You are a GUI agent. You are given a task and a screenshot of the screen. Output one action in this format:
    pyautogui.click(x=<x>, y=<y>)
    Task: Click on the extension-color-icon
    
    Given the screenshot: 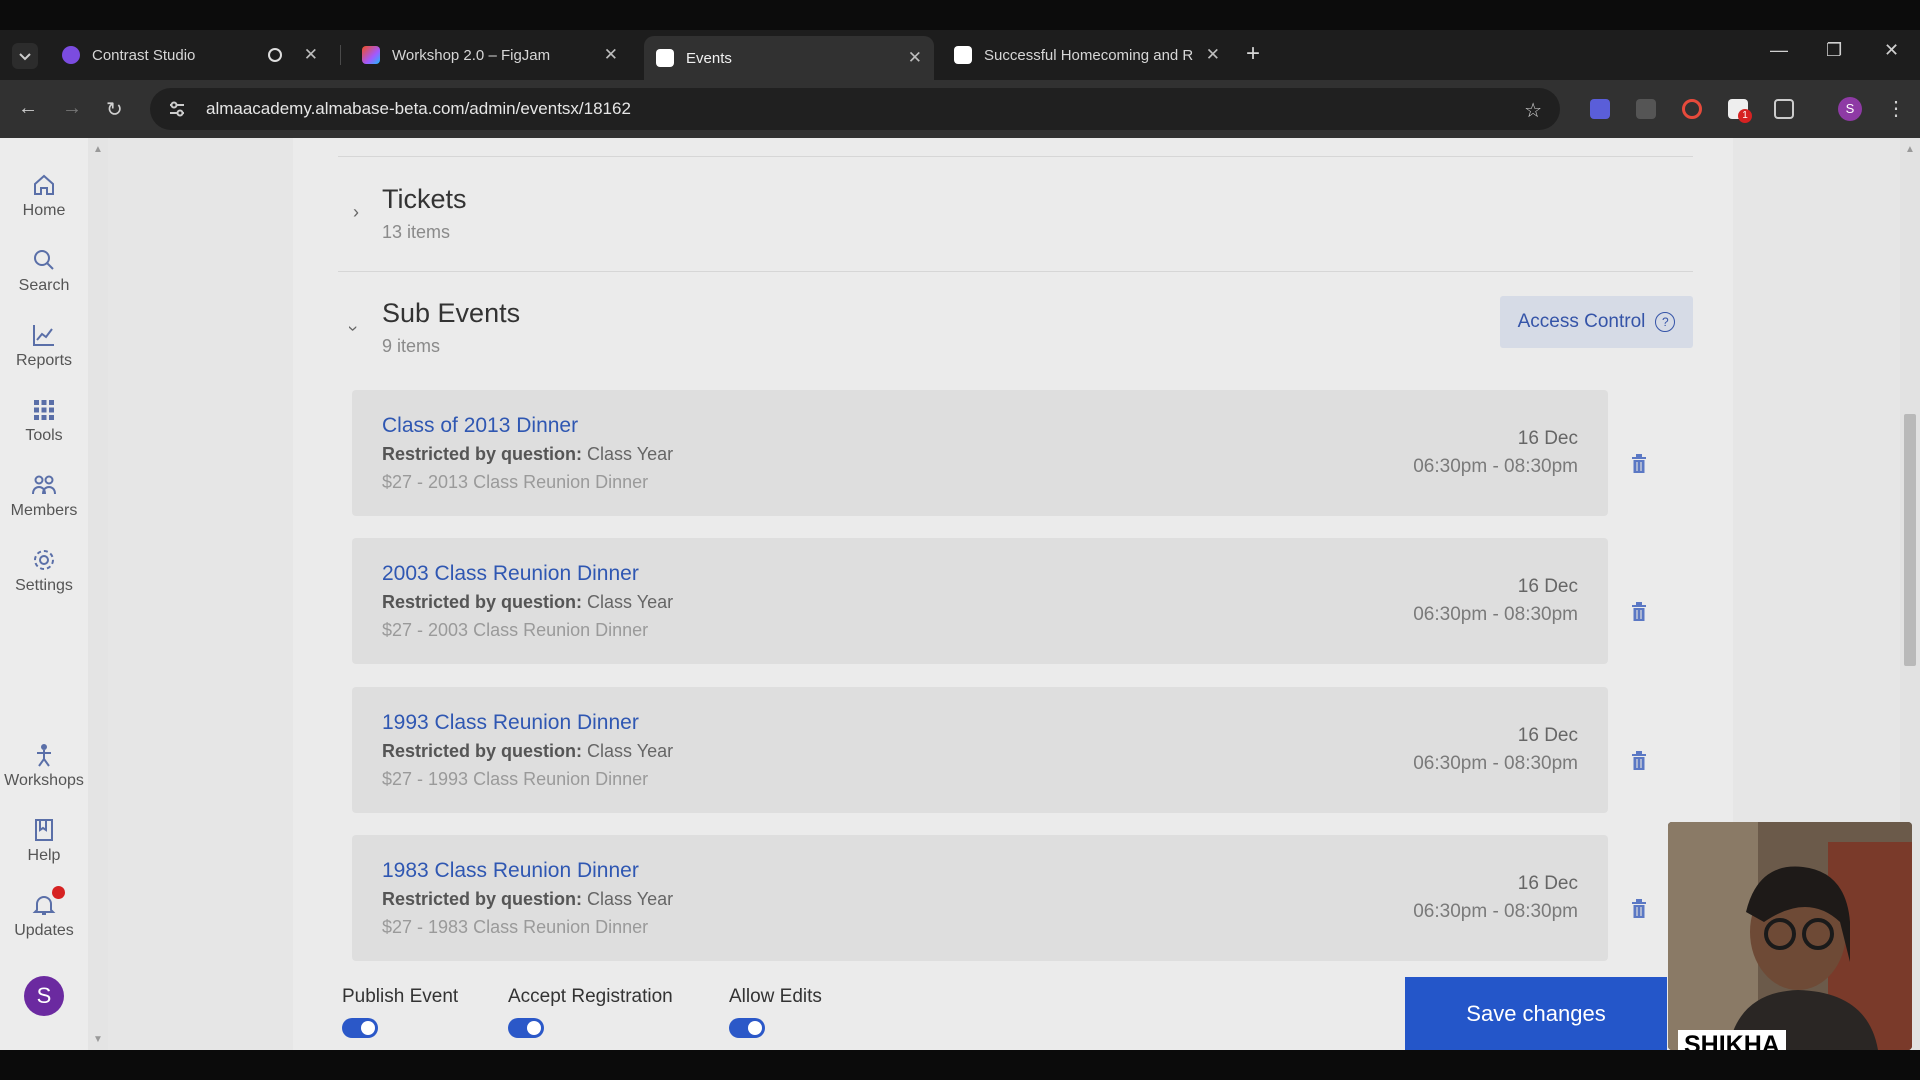 What is the action you would take?
    pyautogui.click(x=1692, y=109)
    